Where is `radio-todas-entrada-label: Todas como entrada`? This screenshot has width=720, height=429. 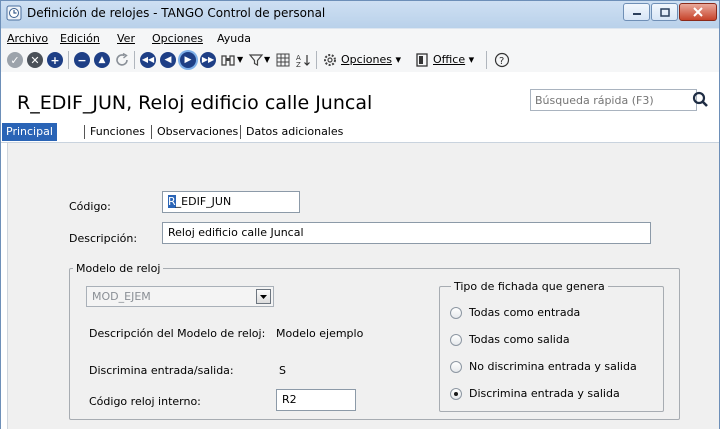
radio-todas-entrada-label: Todas como entrada is located at coordinates (524, 312).